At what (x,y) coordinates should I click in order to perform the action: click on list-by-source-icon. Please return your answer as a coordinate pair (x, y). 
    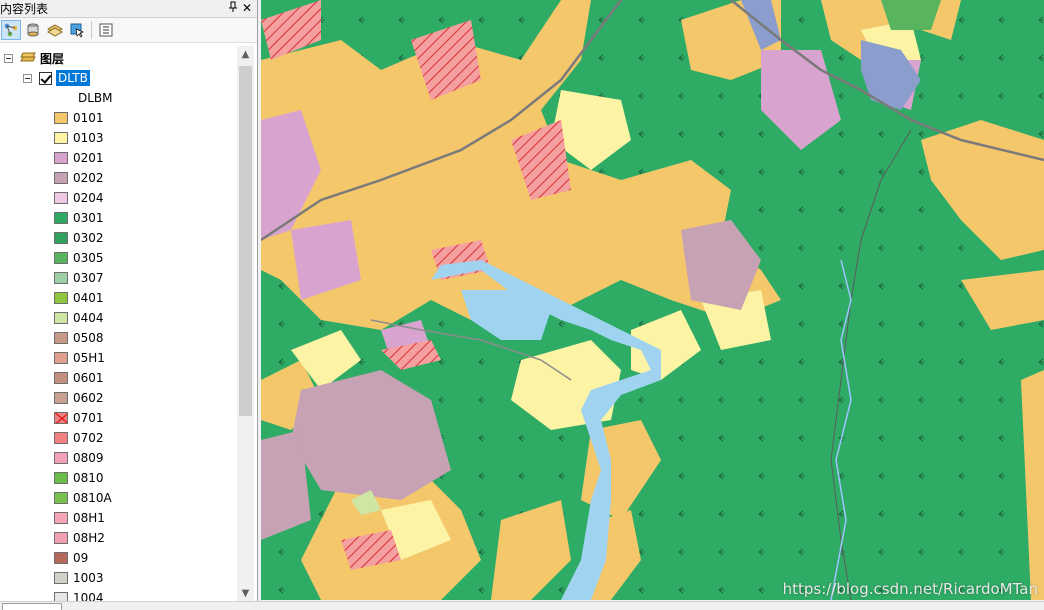
    Looking at the image, I should click on (33, 30).